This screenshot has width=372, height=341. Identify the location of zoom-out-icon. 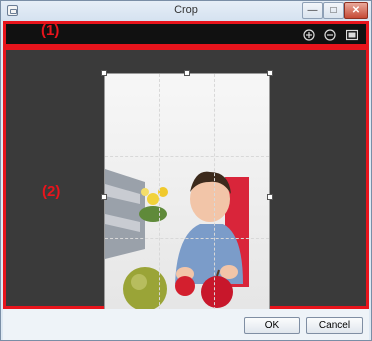
(330, 35).